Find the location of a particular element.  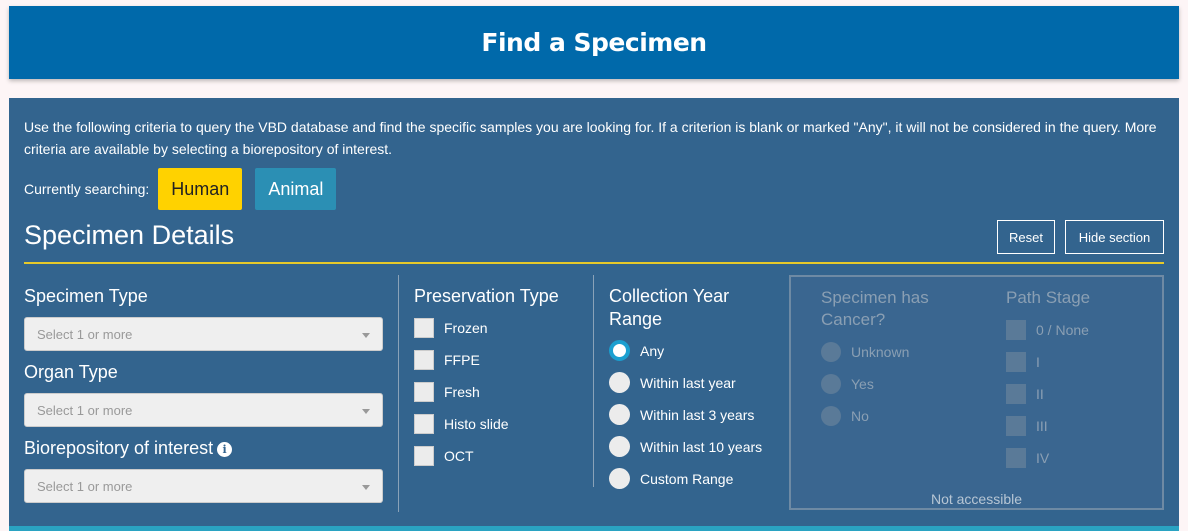

specimen-type-select: Select 1 or more is located at coordinates (203, 334).